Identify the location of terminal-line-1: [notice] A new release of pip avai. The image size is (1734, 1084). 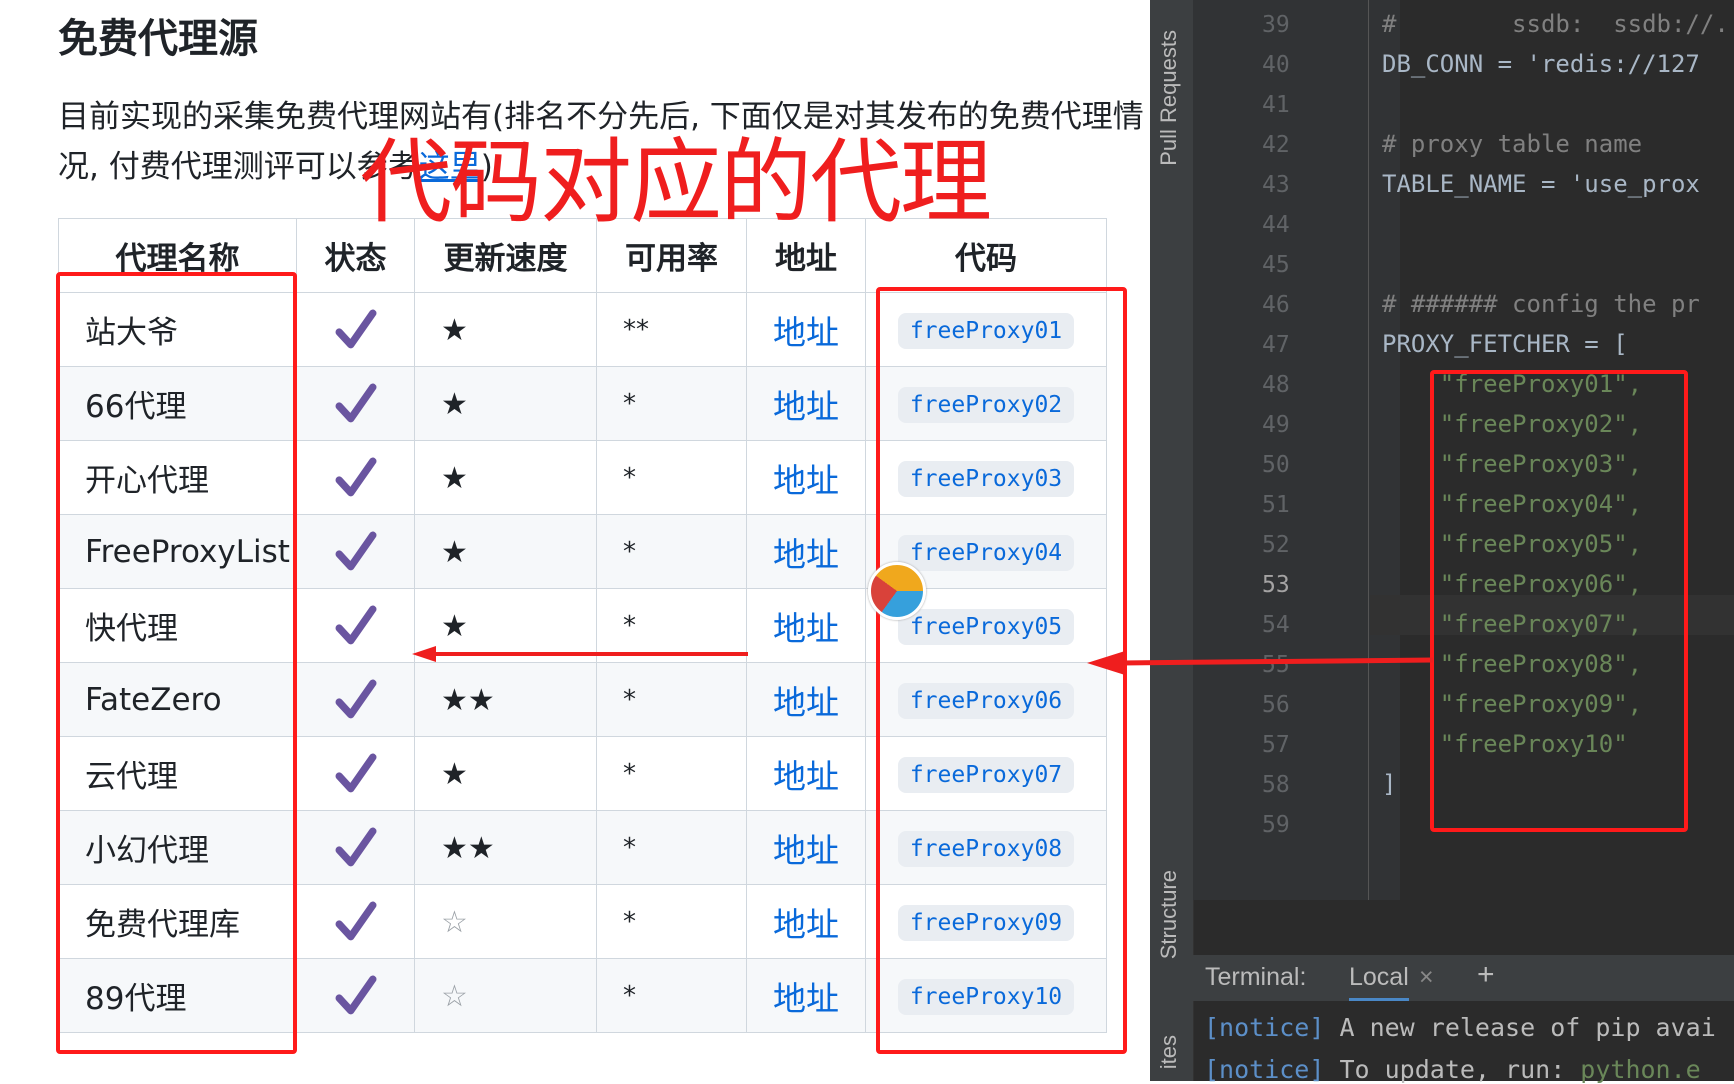
(1460, 1027).